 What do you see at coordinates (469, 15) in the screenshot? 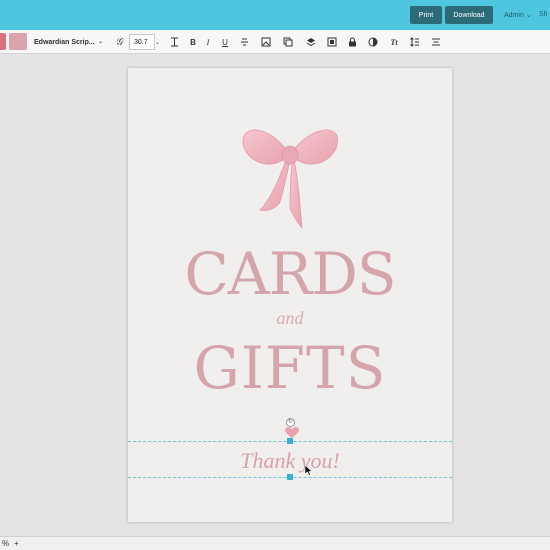
I see `download-button: Download` at bounding box center [469, 15].